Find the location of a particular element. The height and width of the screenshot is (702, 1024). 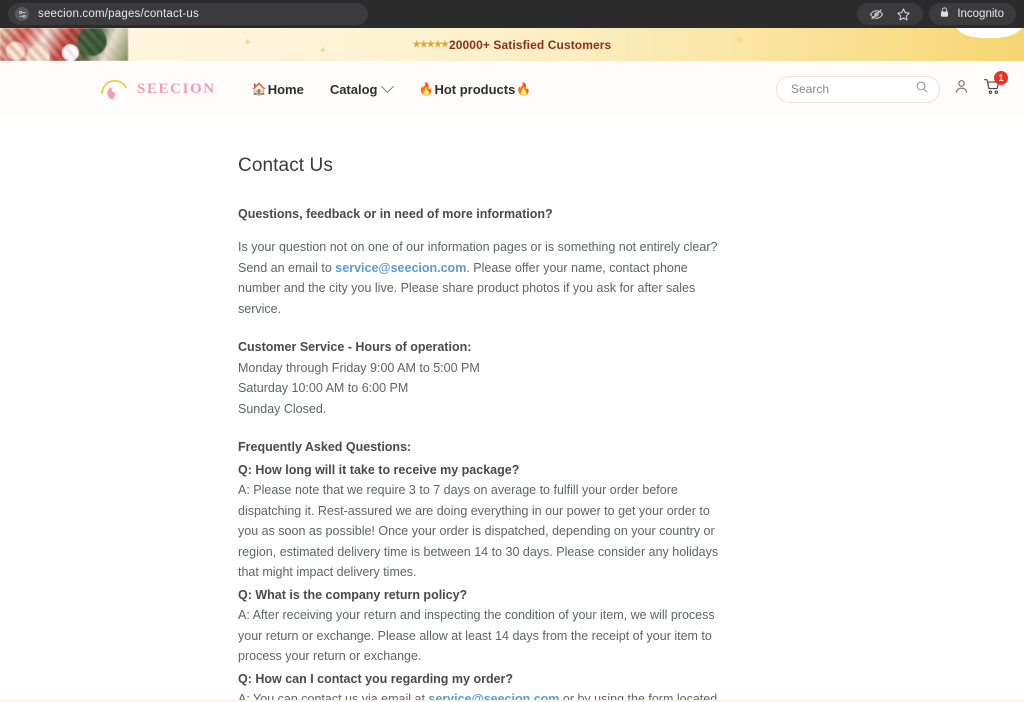

header-actions: 1 is located at coordinates (892, 87).